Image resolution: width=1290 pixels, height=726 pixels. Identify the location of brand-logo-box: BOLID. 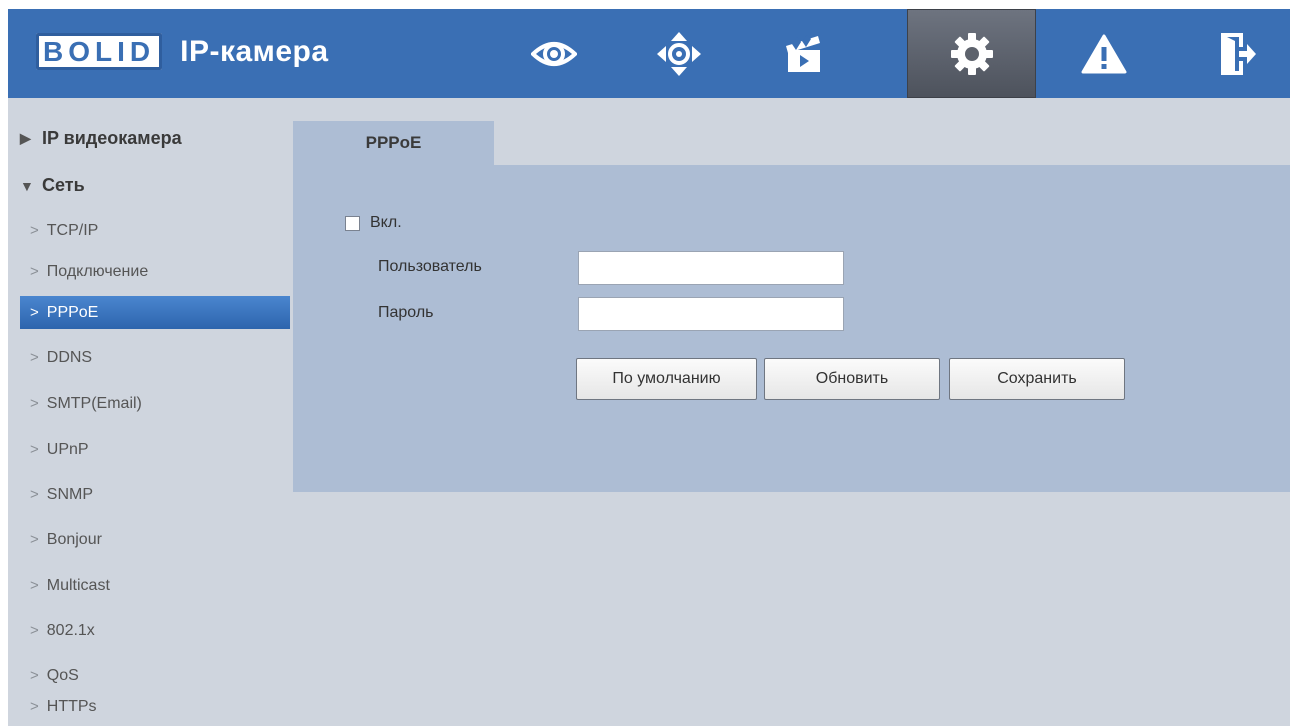
(99, 51).